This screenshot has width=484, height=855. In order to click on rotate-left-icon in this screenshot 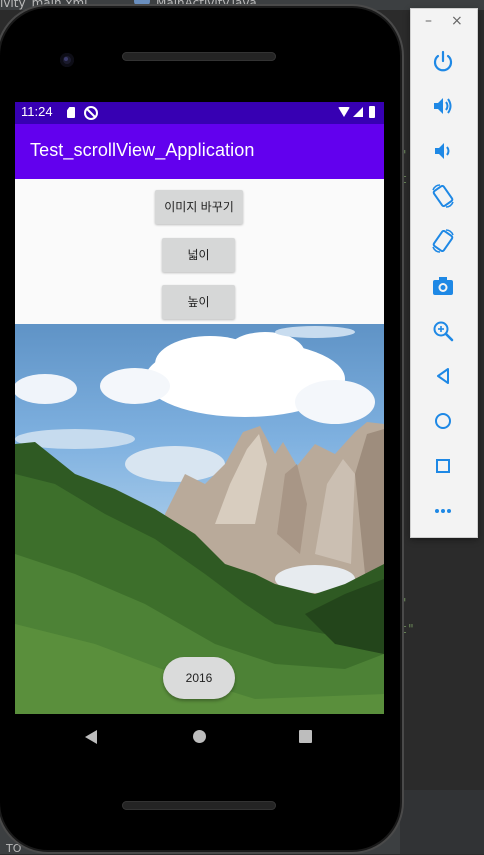, I will do `click(443, 196)`.